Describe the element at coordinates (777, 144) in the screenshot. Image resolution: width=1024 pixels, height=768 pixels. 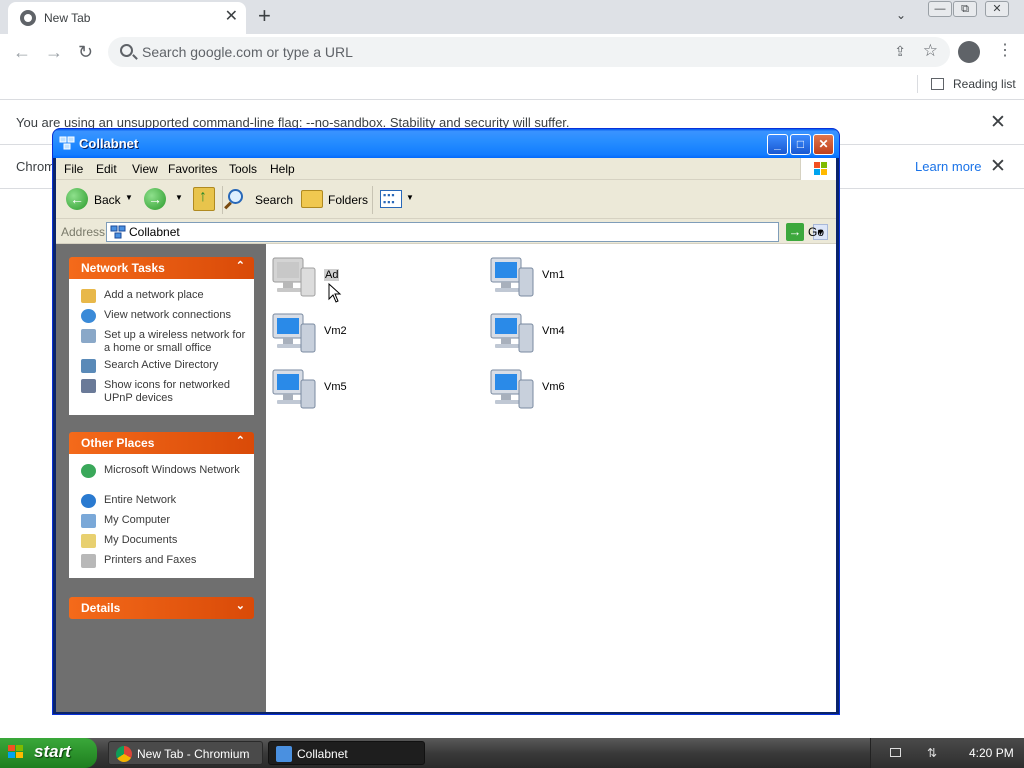
I see `explorer-minimize-button: _` at that location.